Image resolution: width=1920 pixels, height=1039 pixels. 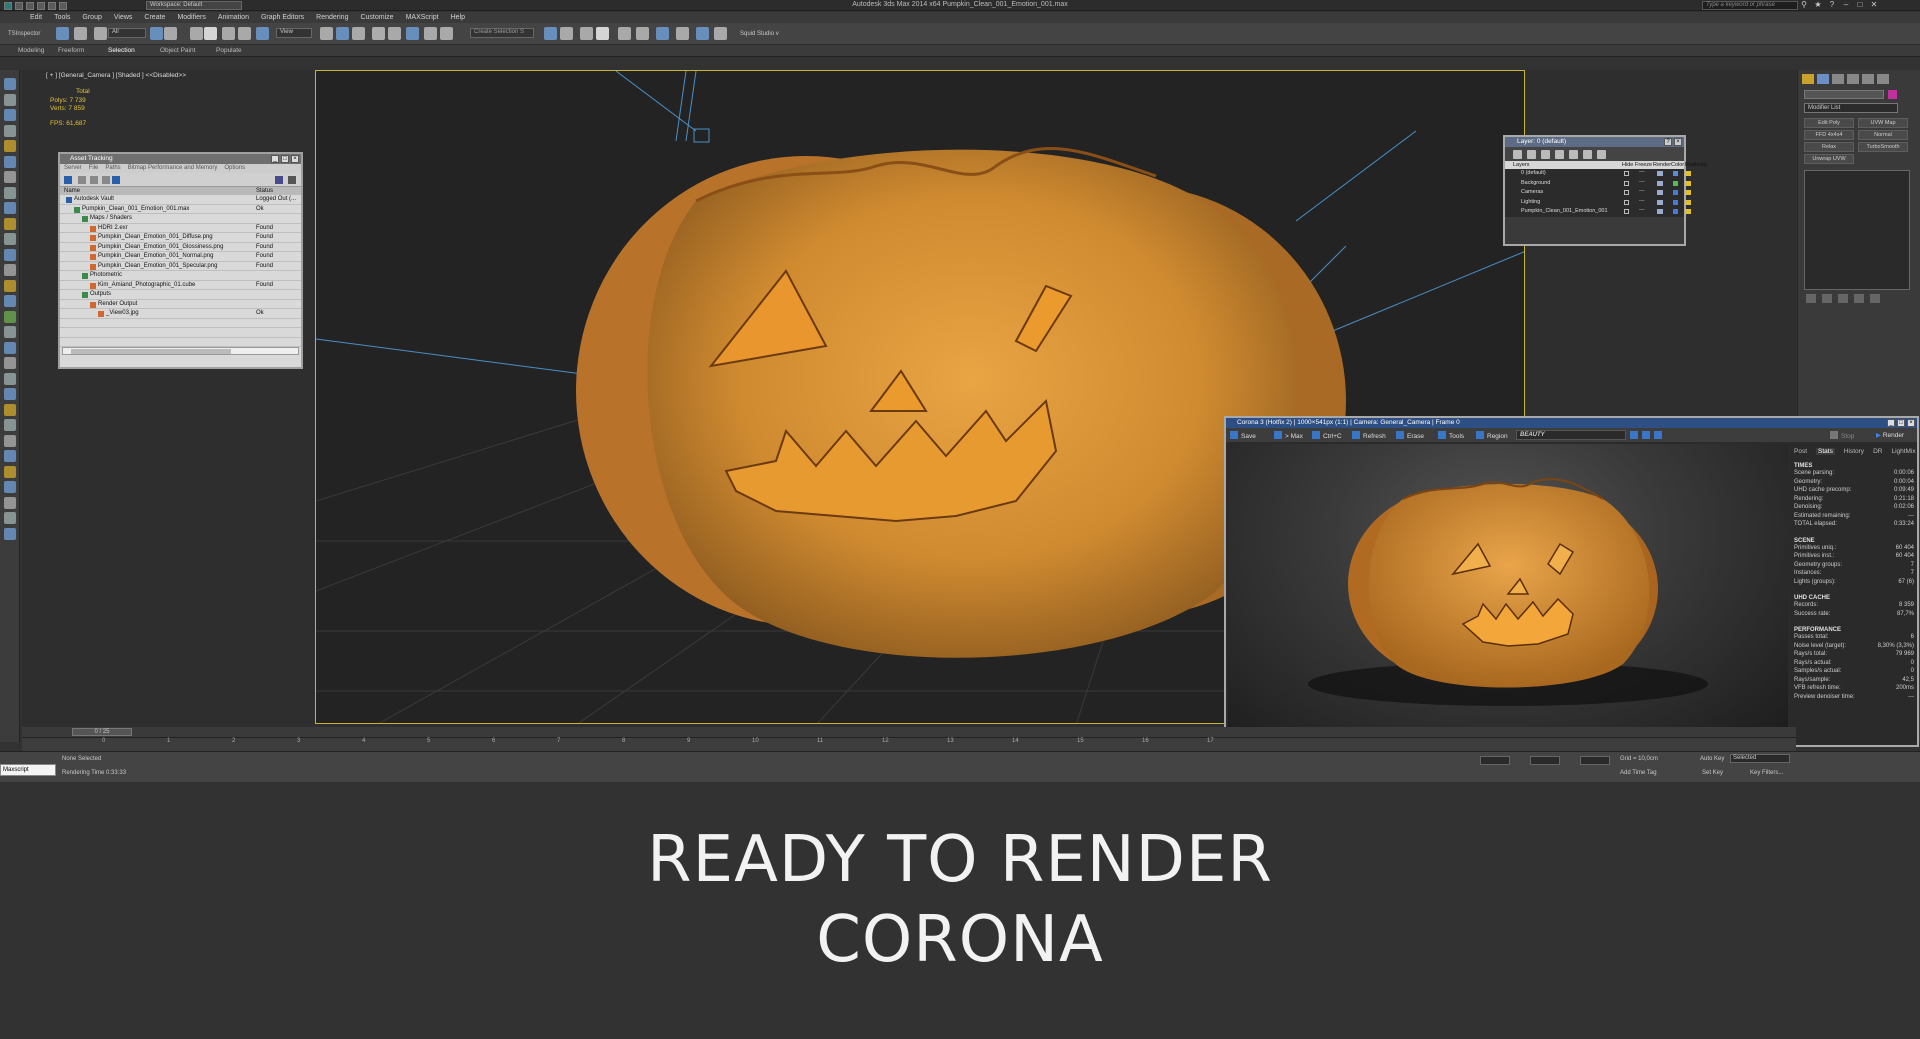 I want to click on workspace-dropdown: Workspace: Default, so click(x=194, y=5).